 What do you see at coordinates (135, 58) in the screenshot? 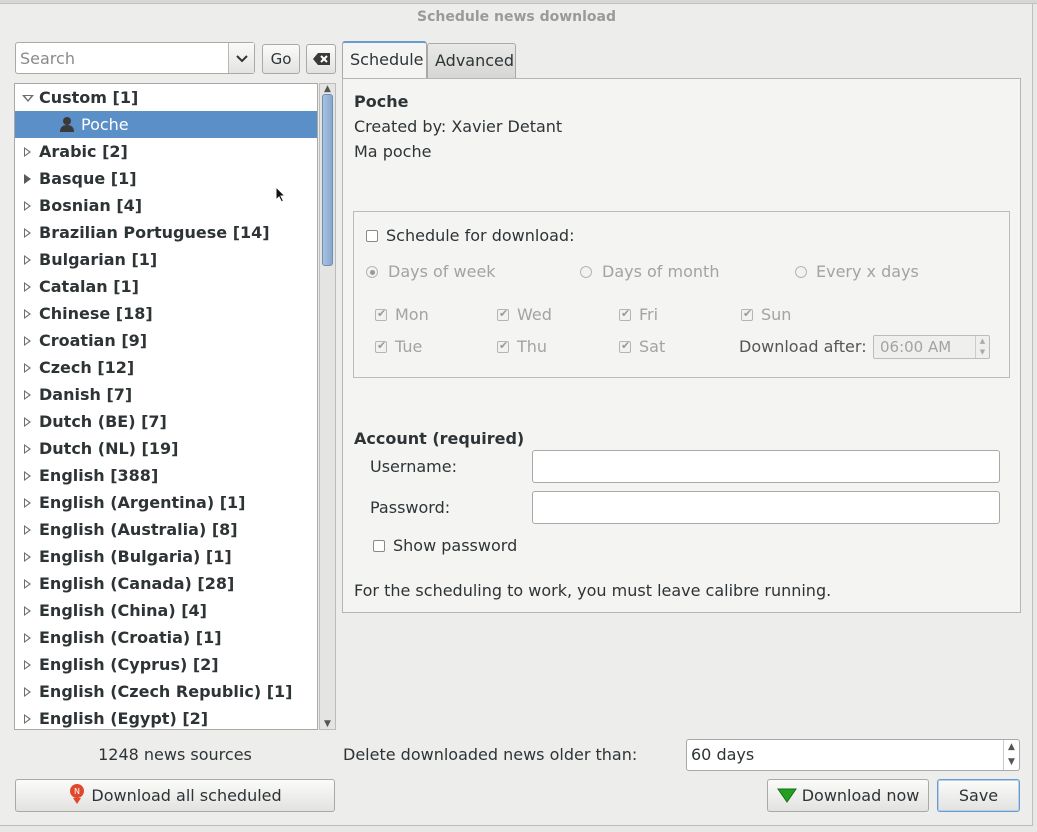
I see `search-input: Search` at bounding box center [135, 58].